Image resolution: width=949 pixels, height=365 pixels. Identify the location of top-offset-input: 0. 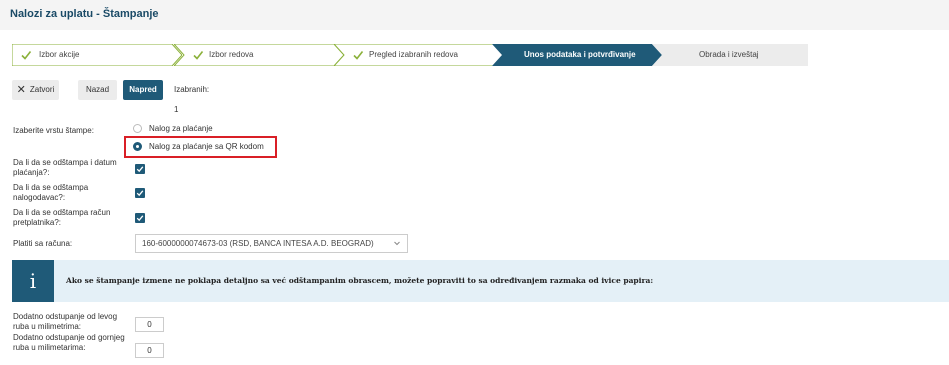
(149, 350).